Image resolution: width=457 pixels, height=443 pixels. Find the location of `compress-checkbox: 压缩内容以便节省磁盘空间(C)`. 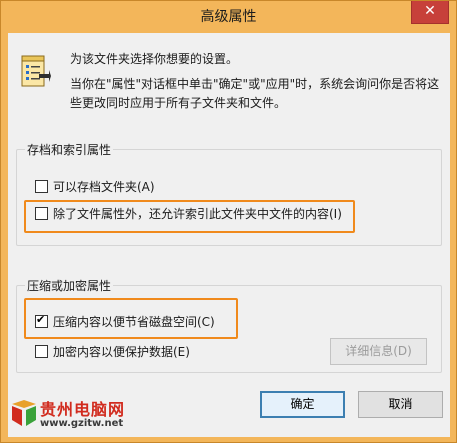

compress-checkbox: 压缩内容以便节省磁盘空间(C) is located at coordinates (125, 322).